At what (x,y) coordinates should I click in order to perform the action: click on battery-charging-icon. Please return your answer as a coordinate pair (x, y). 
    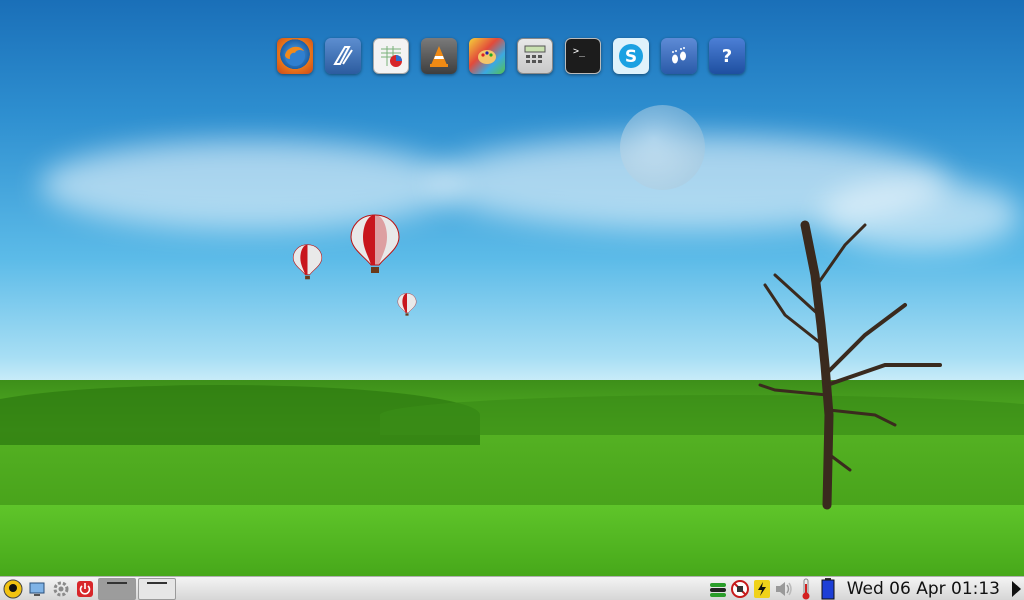
    Looking at the image, I should click on (762, 589).